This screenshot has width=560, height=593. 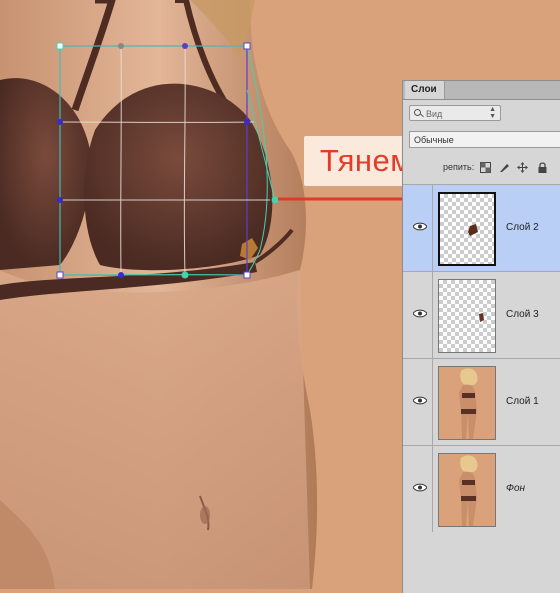 I want to click on chevron-updown-icon: ▲ ▼, so click(x=492, y=113).